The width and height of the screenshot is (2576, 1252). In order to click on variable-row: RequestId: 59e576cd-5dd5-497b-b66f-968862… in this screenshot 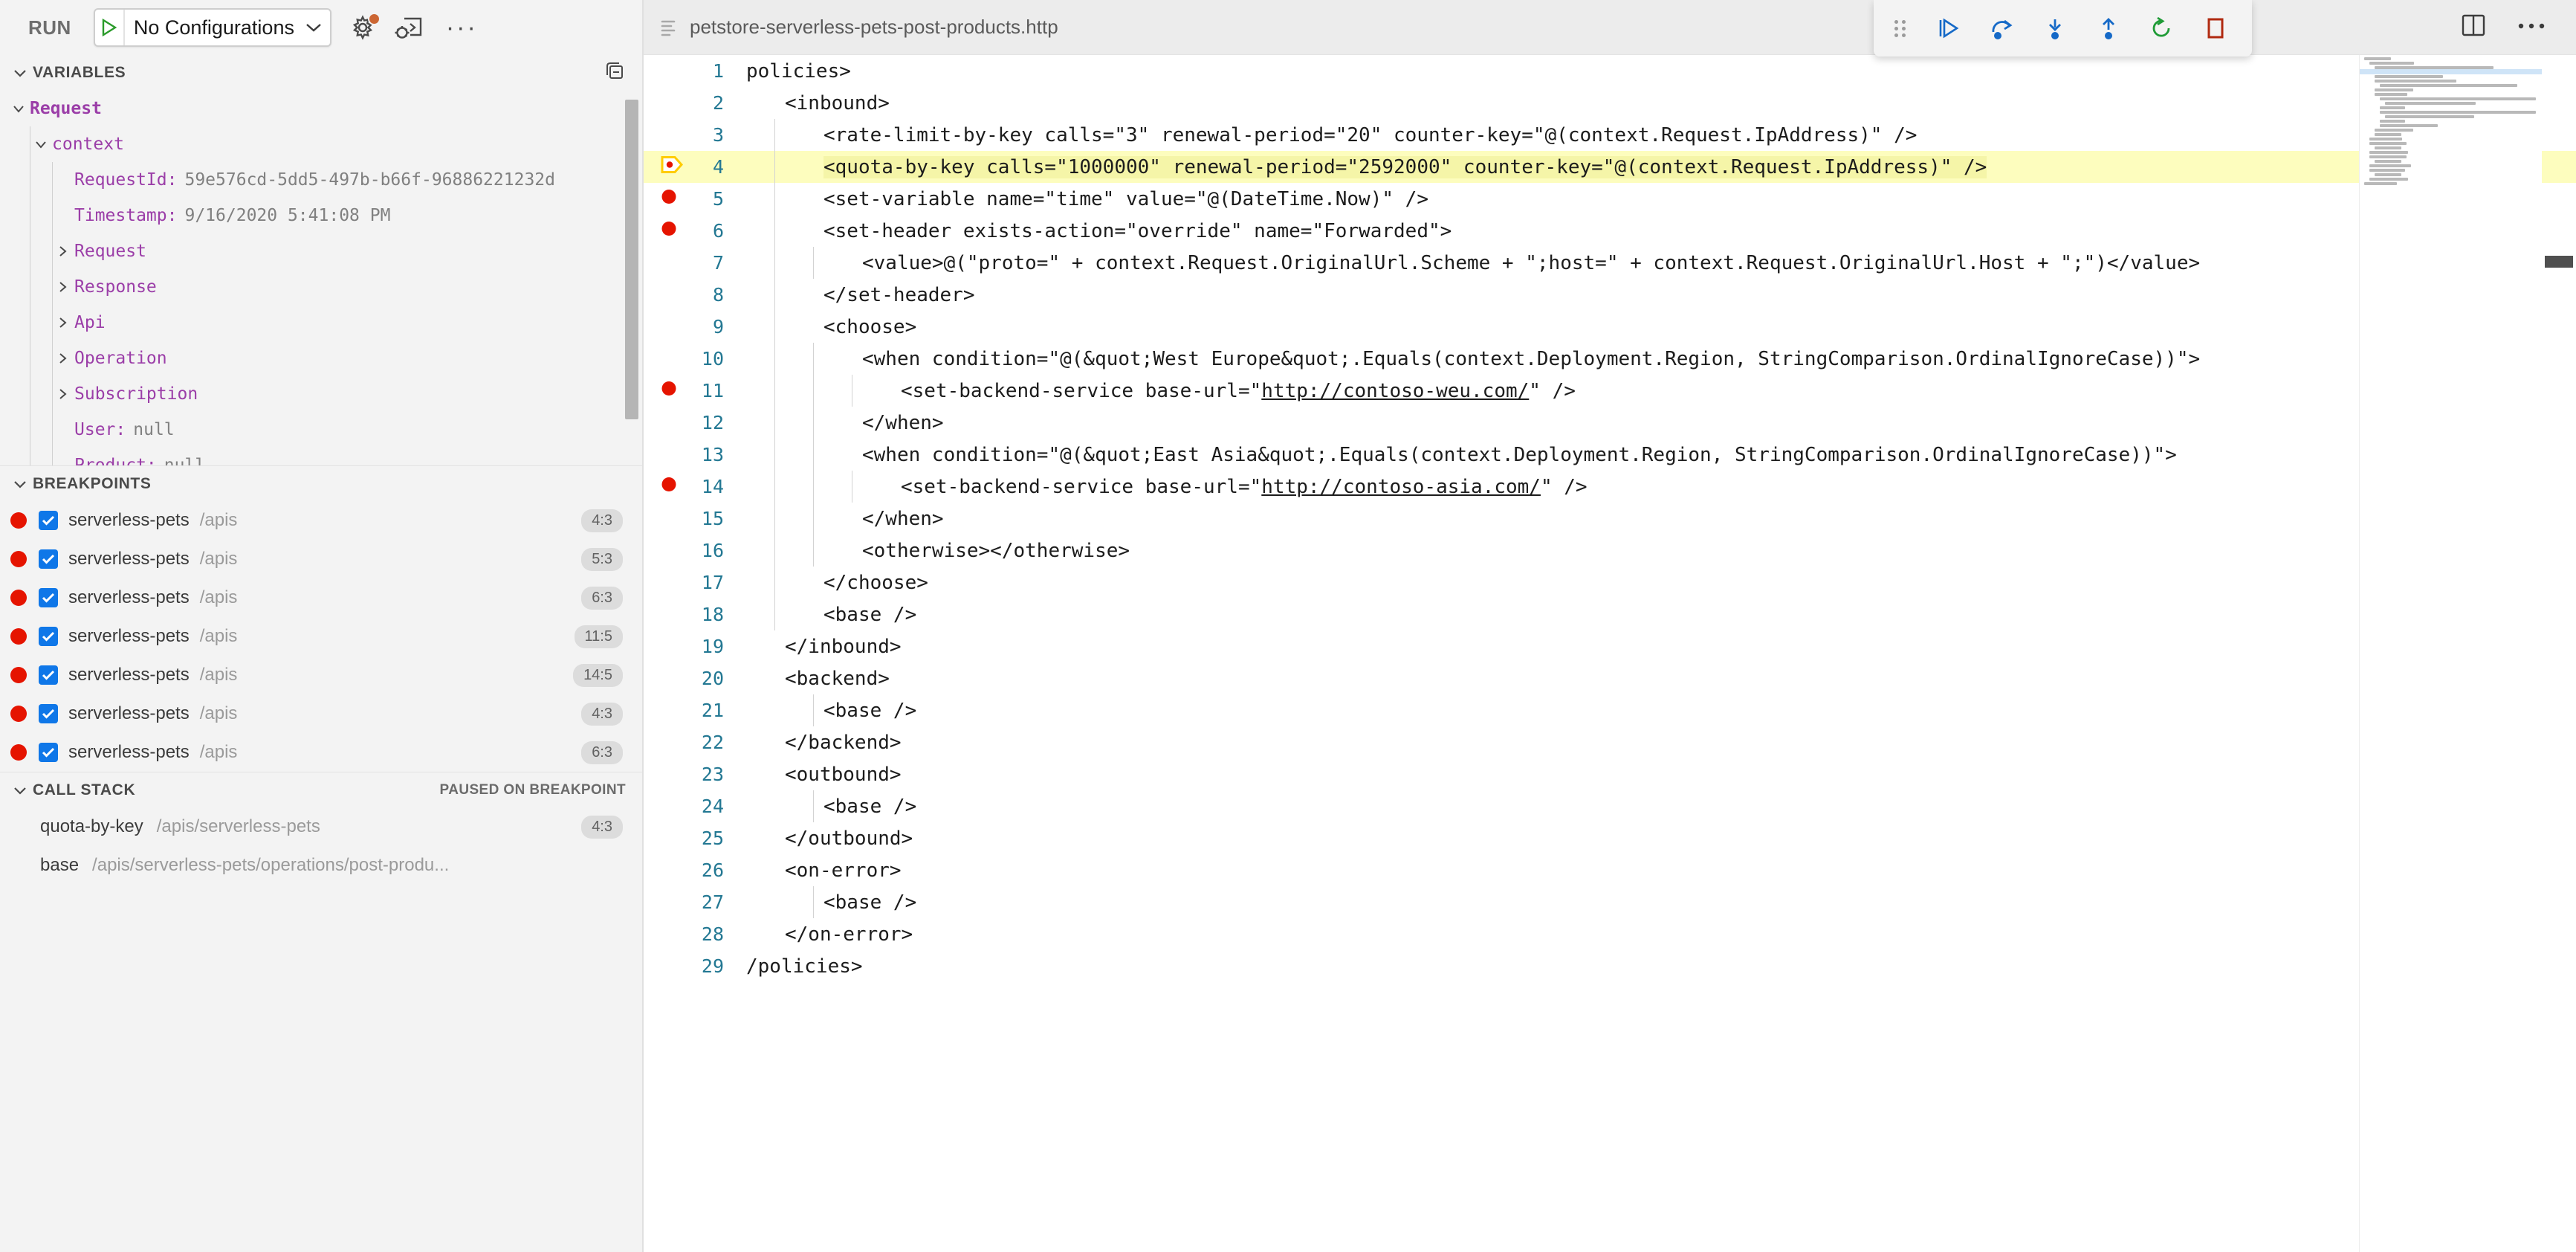, I will do `click(321, 180)`.